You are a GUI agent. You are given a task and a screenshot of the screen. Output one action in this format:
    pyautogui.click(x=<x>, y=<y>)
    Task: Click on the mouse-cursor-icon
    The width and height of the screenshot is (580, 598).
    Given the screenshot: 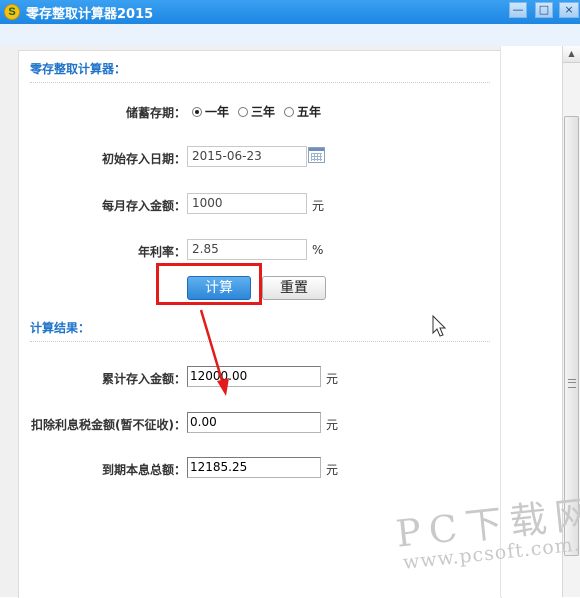 What is the action you would take?
    pyautogui.click(x=439, y=325)
    